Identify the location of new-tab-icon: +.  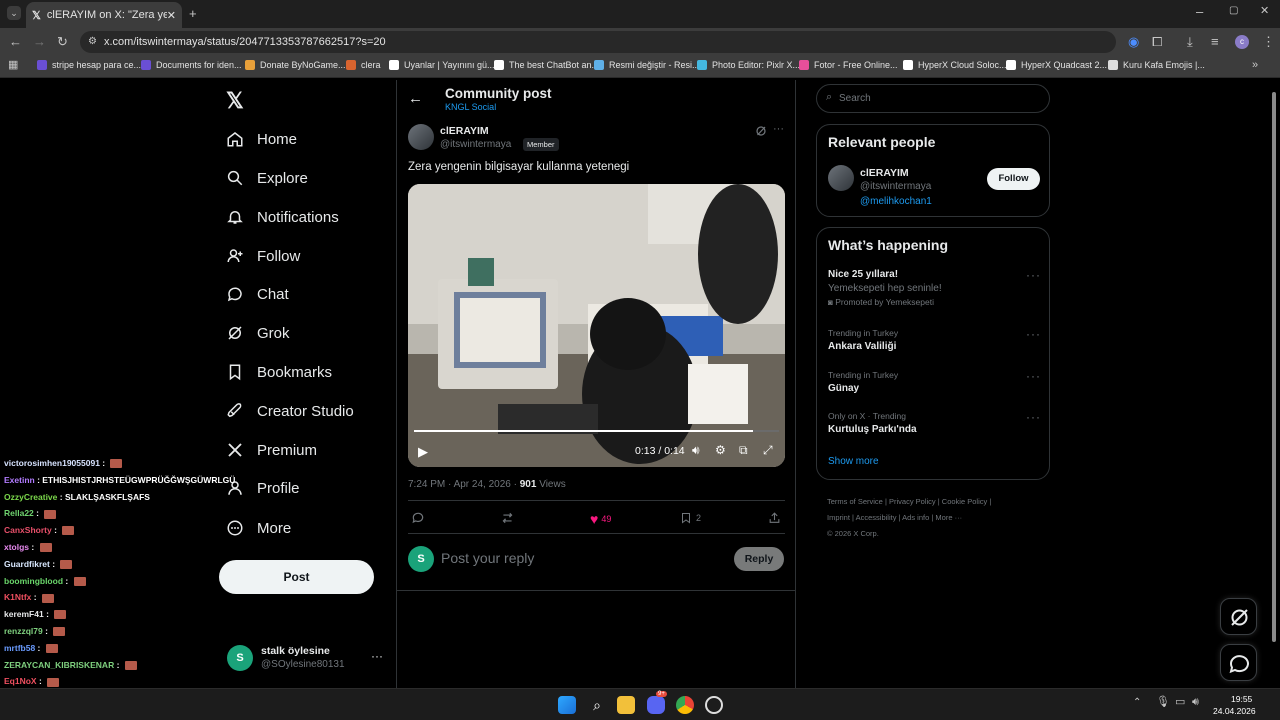
(193, 13).